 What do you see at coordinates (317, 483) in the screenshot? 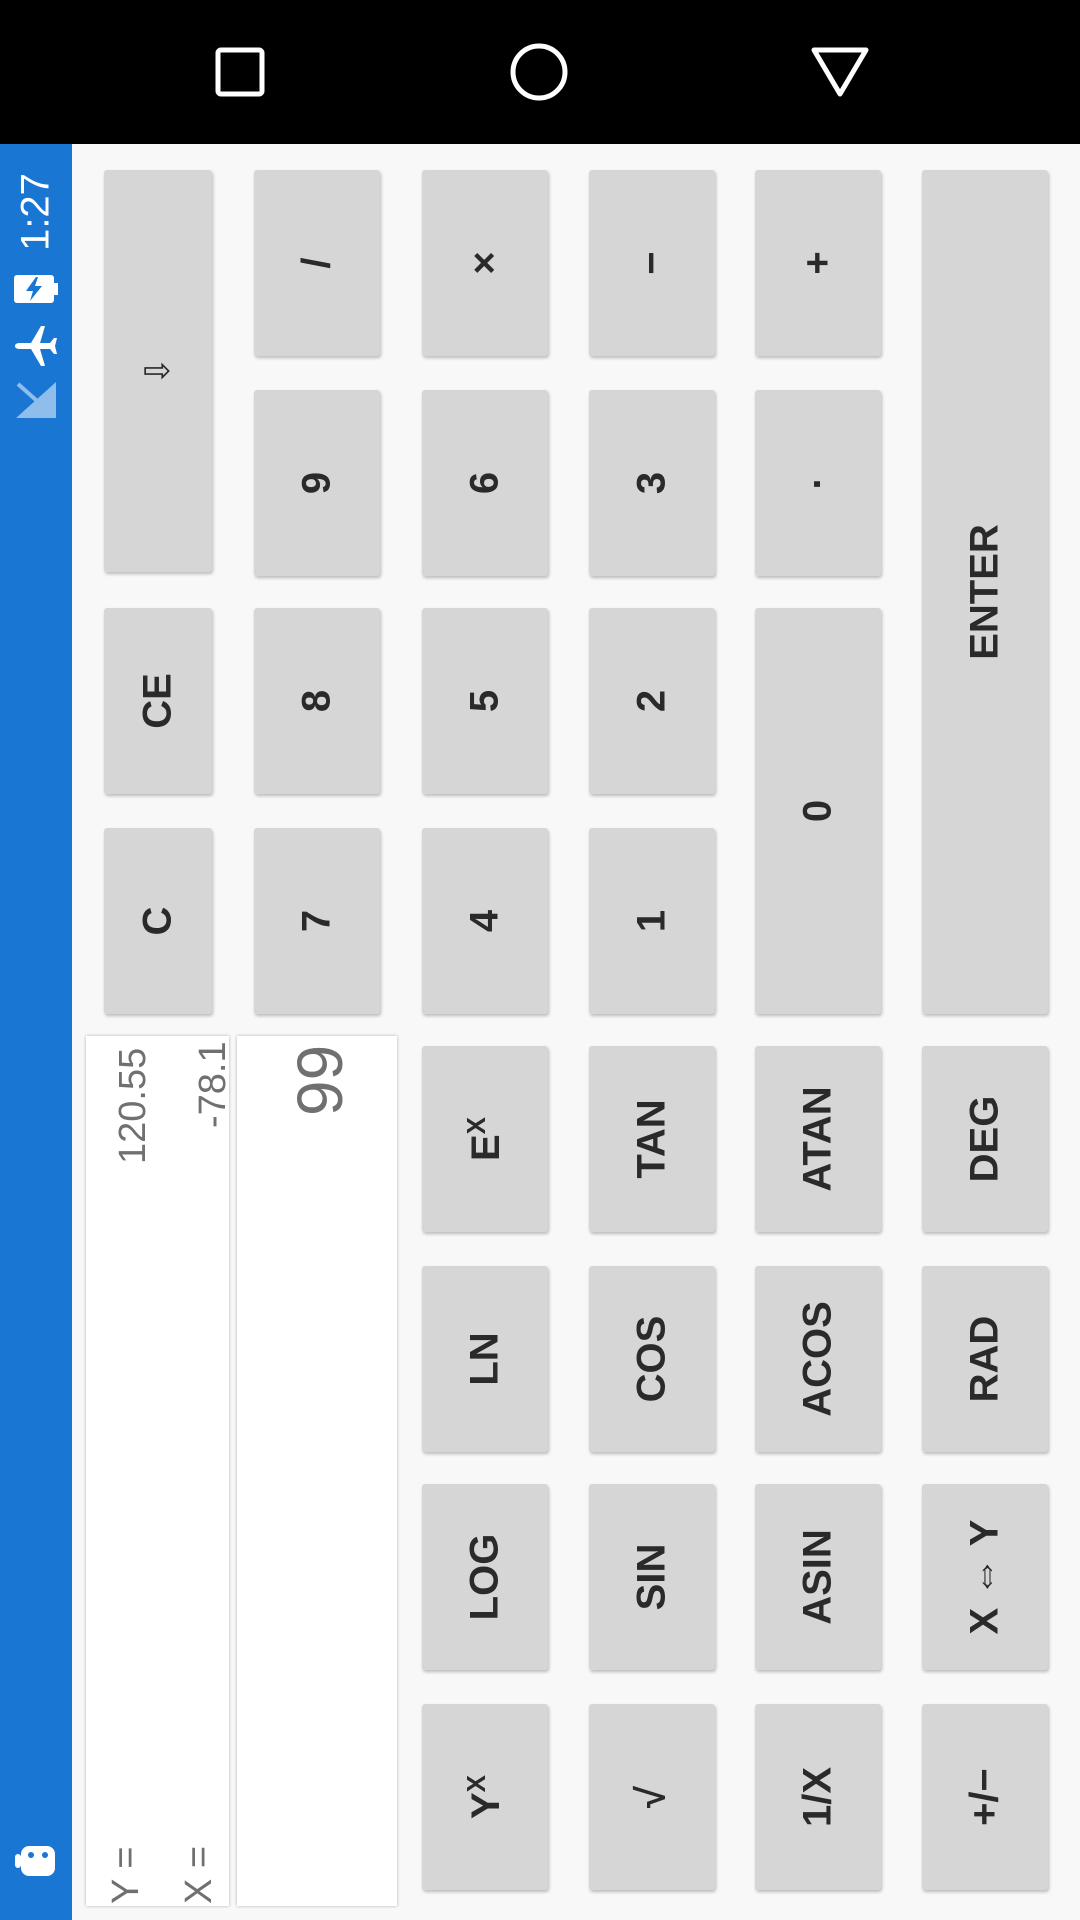
I see `digit-9-key: 9` at bounding box center [317, 483].